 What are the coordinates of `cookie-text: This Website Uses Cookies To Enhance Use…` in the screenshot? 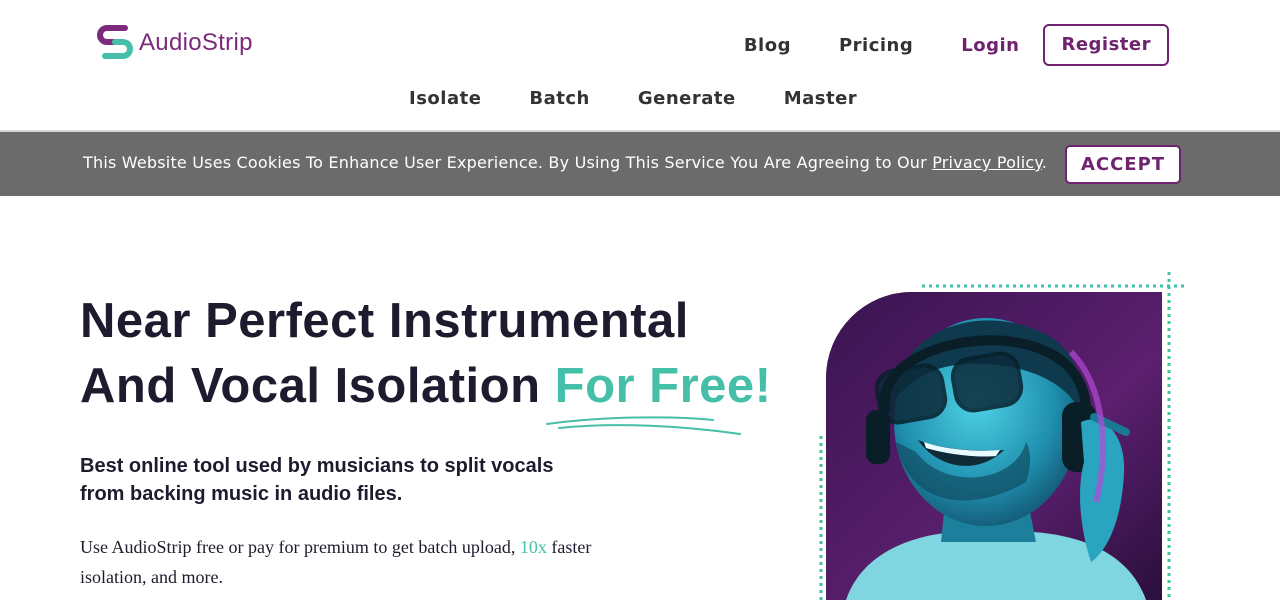 It's located at (508, 162).